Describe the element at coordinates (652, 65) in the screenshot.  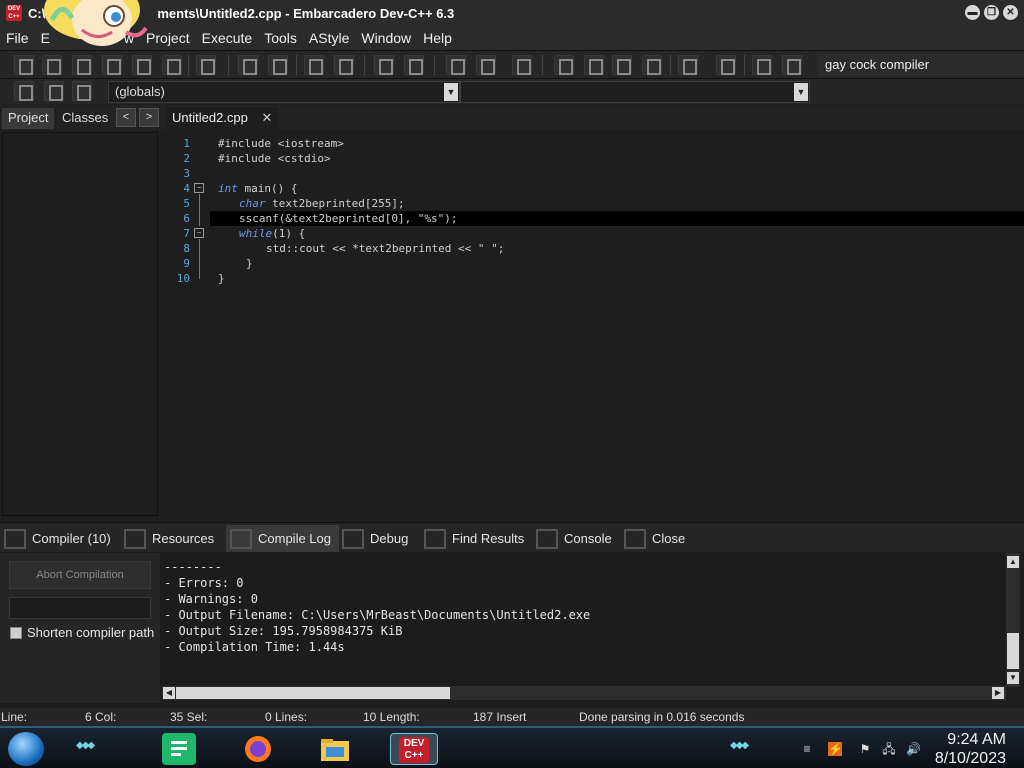
I see `rebuild-all-icon` at that location.